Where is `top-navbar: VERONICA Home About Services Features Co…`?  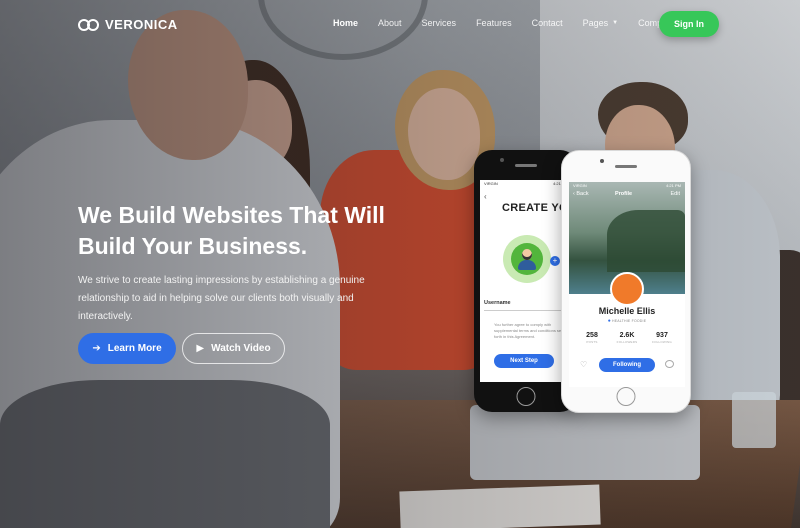
top-navbar: VERONICA Home About Services Features Co… is located at coordinates (400, 24).